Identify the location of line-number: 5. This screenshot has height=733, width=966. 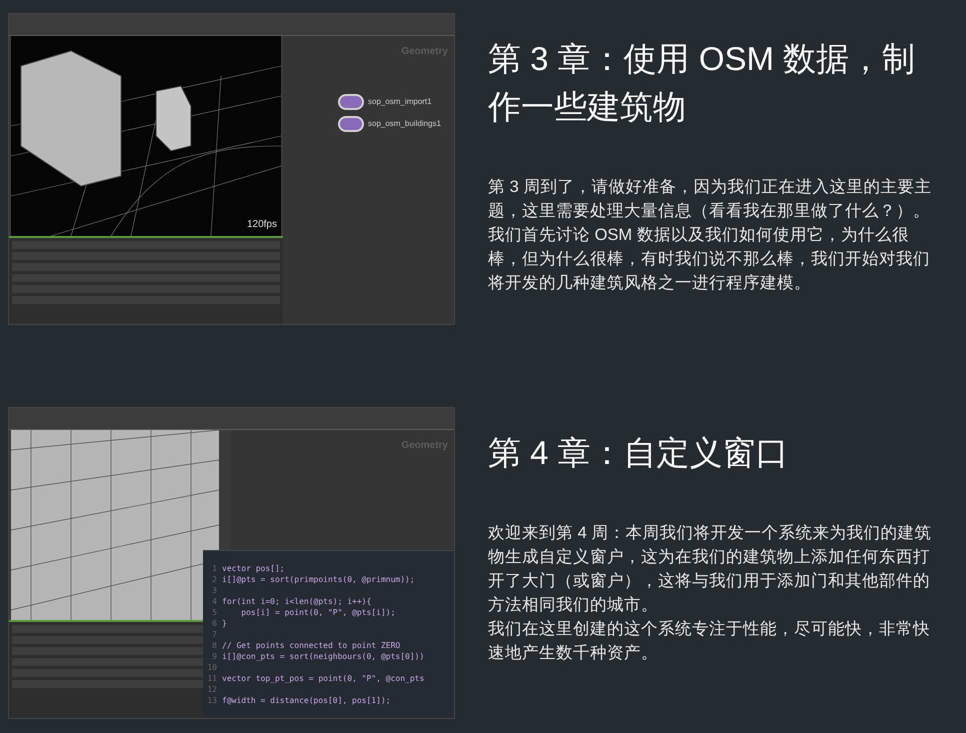
(214, 612).